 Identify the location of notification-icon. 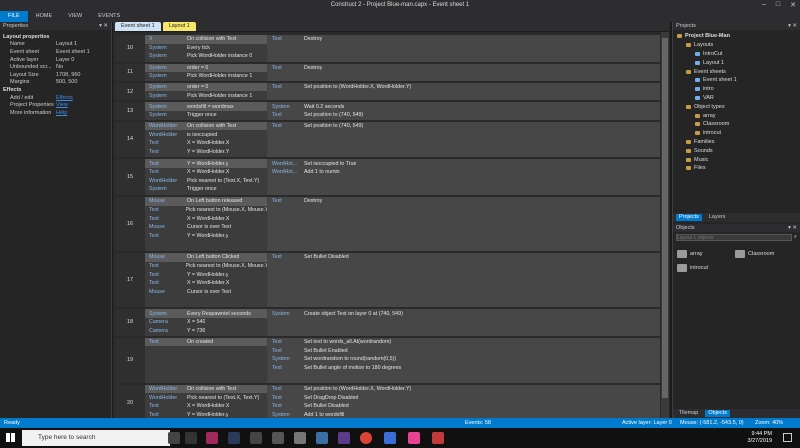
(787, 437).